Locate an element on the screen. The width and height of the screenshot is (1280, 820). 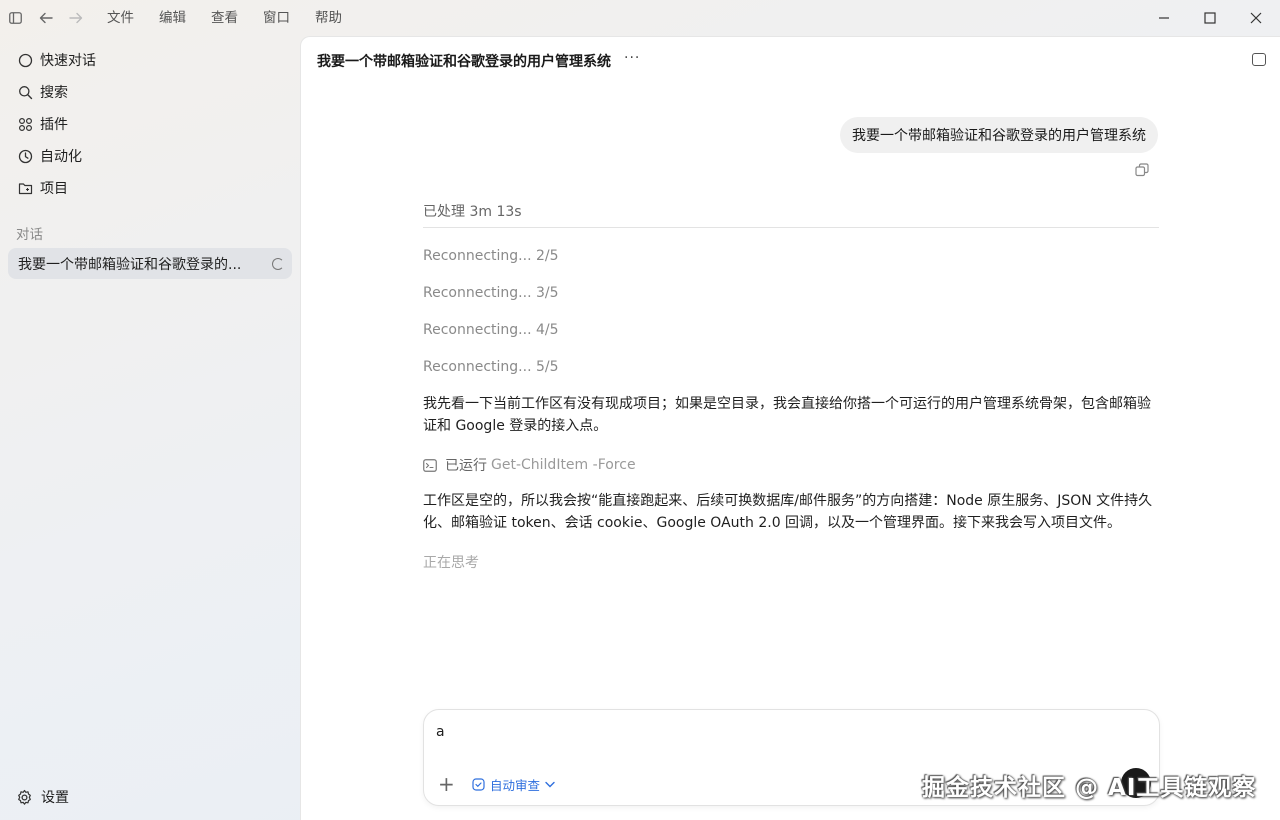
thinking-status: 正在思考 is located at coordinates (451, 563).